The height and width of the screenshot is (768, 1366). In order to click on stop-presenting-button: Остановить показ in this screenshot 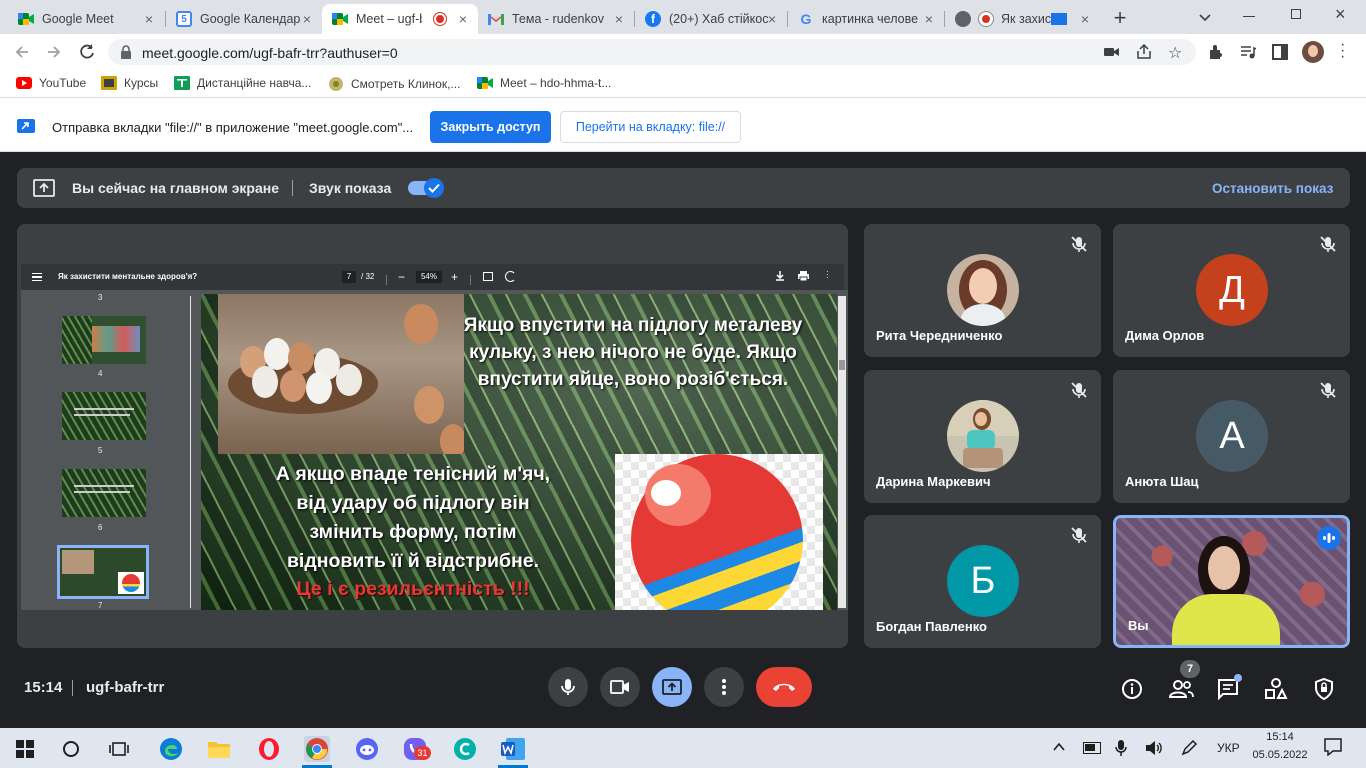, I will do `click(1272, 188)`.